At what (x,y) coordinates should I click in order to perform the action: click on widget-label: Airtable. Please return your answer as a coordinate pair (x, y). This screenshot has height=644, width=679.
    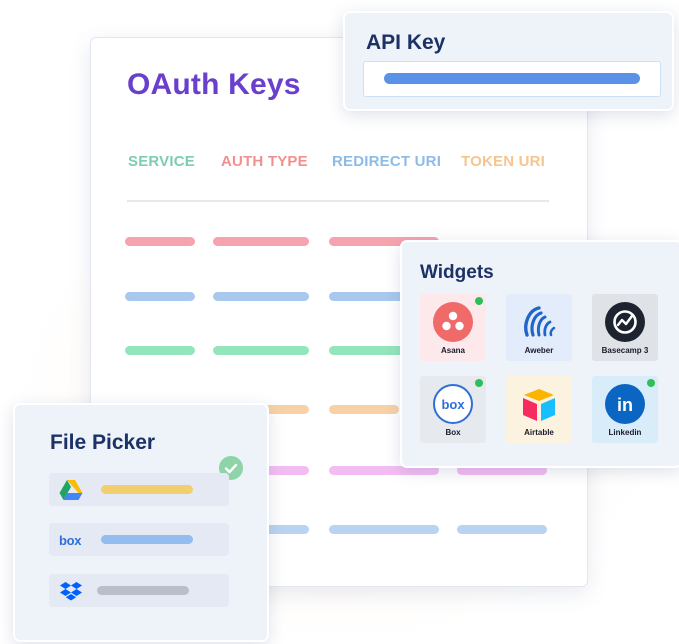
    Looking at the image, I should click on (539, 432).